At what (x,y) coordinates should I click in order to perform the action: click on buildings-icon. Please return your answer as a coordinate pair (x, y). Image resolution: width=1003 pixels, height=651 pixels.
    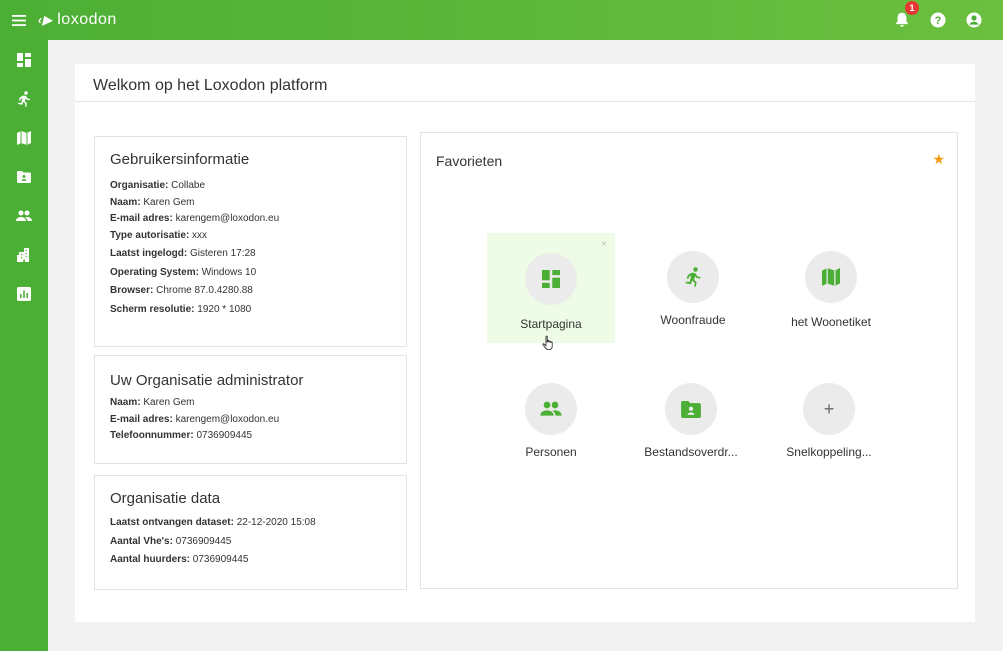
    Looking at the image, I should click on (23, 254).